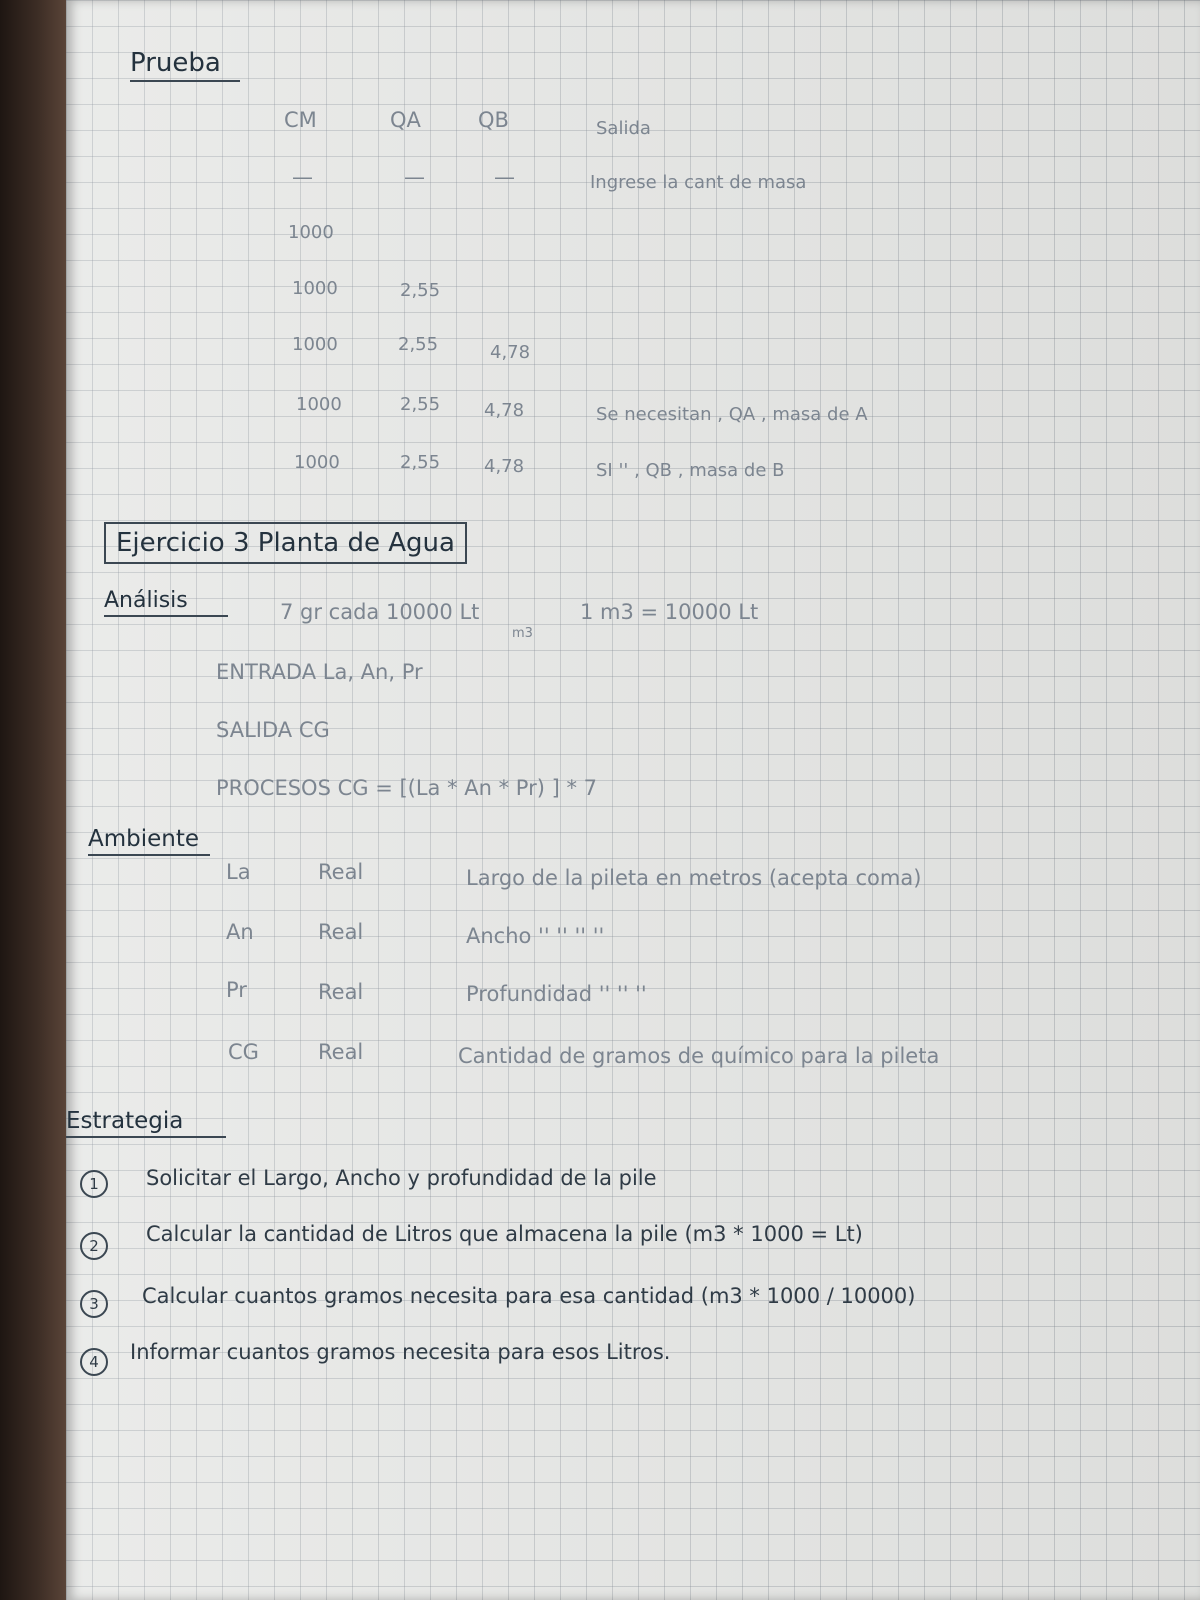  I want to click on var-description: Ancho '' '' '' '', so click(535, 936).